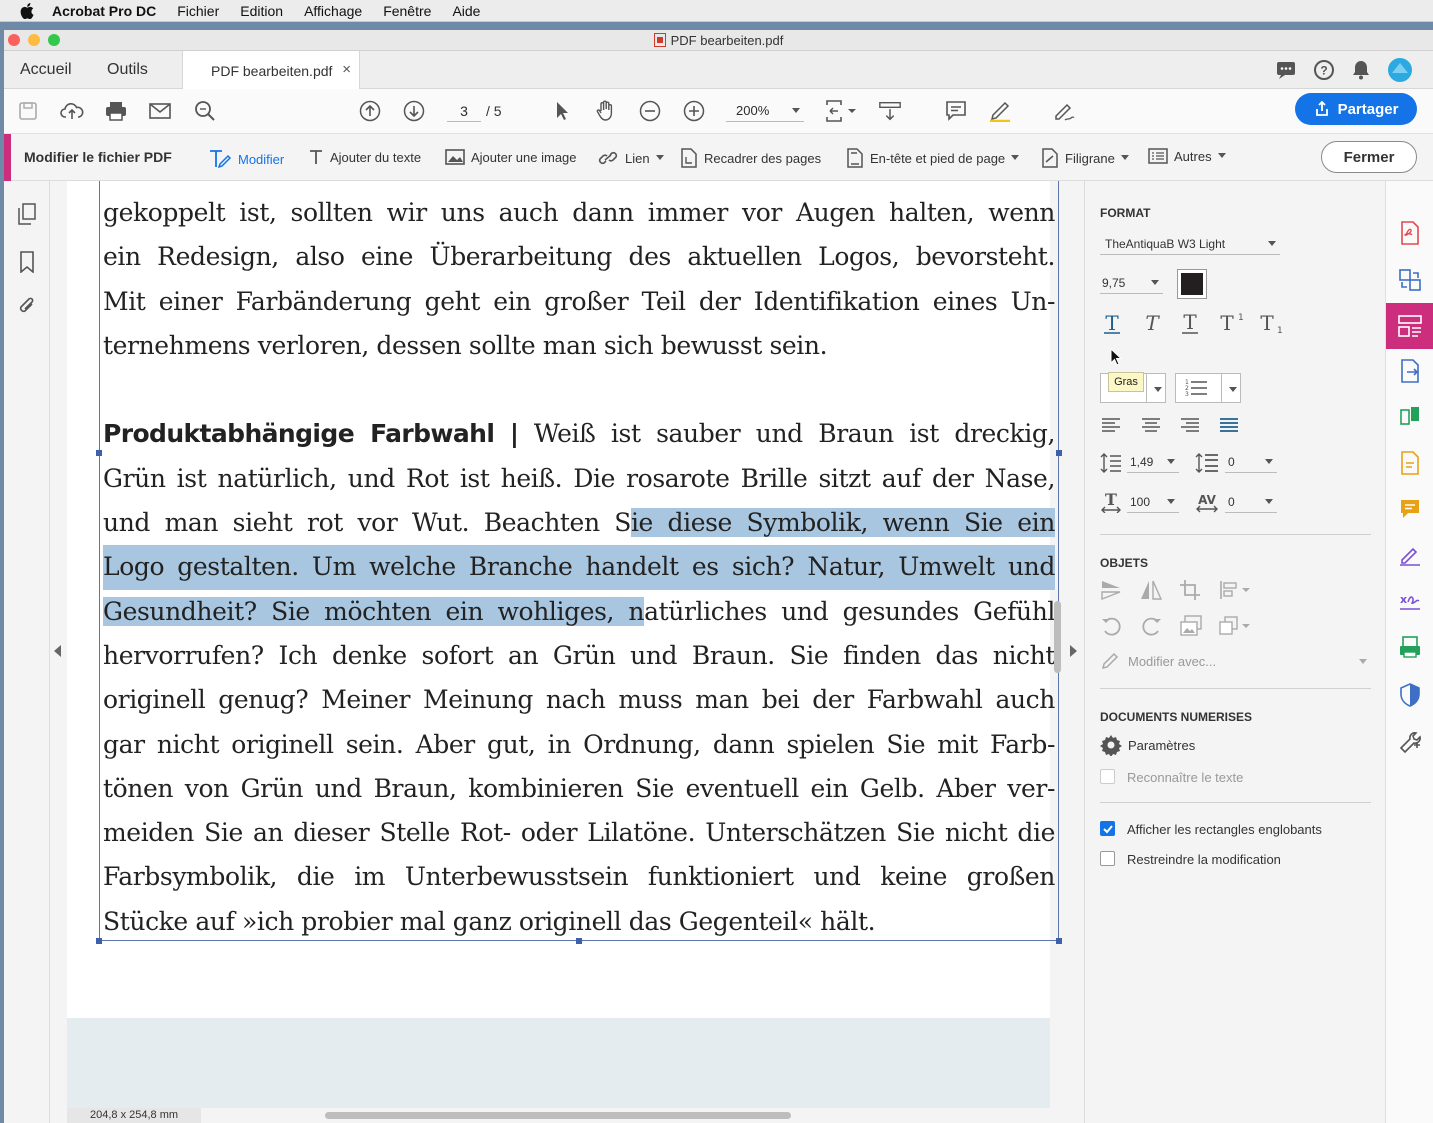  Describe the element at coordinates (1356, 109) in the screenshot. I see `share-button: Partager` at that location.